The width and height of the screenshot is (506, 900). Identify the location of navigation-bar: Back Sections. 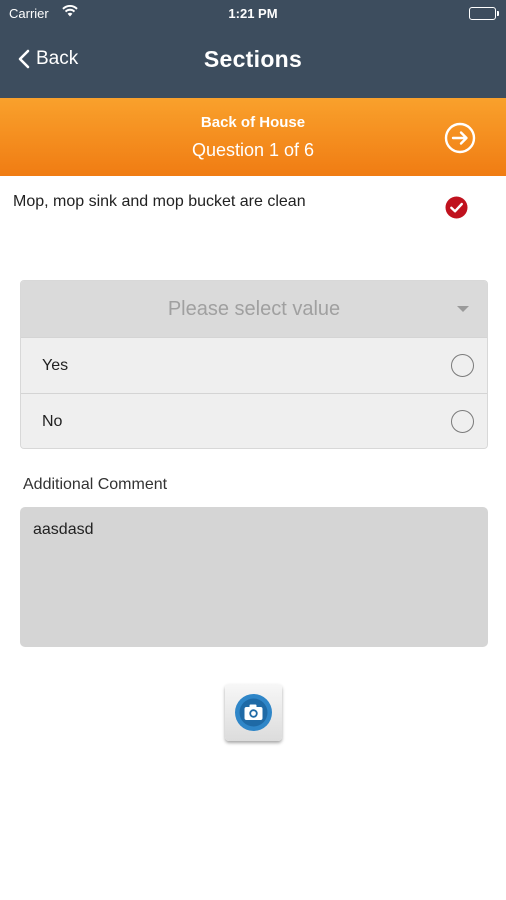
(253, 62).